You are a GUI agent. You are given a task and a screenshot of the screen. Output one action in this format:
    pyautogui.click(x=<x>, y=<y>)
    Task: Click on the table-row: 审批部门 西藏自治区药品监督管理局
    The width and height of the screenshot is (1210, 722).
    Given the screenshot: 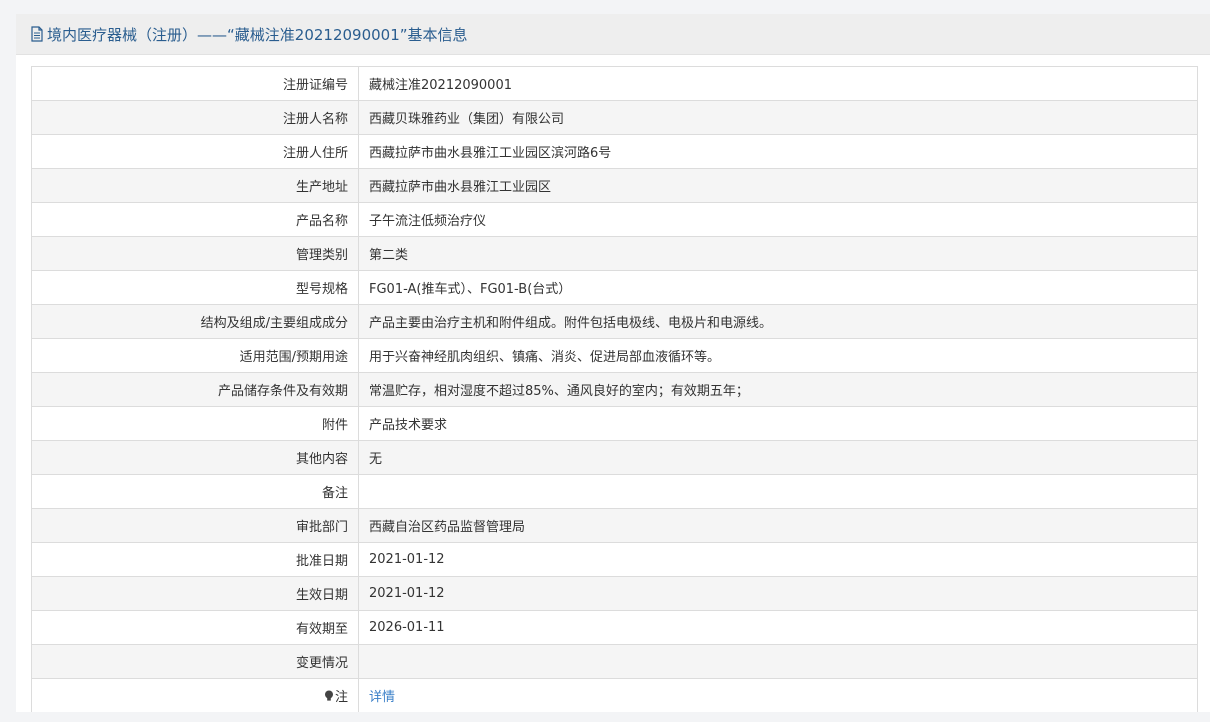 What is the action you would take?
    pyautogui.click(x=614, y=525)
    